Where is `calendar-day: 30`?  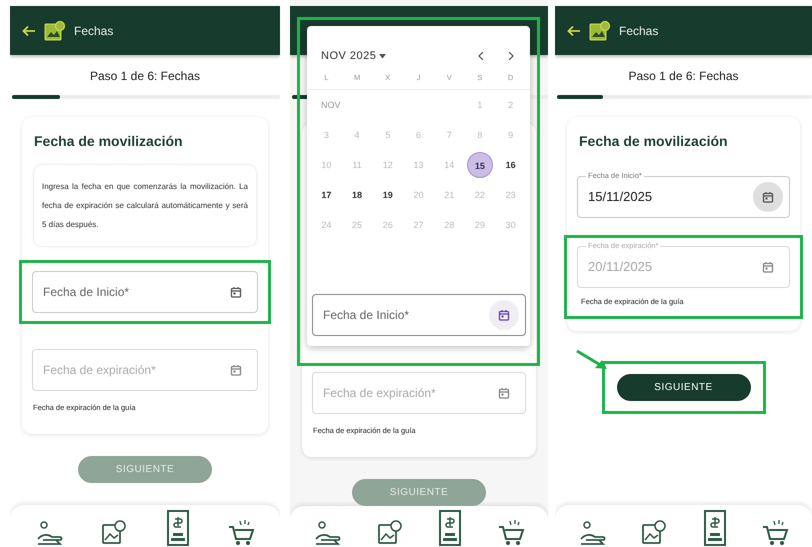
calendar-day: 30 is located at coordinates (511, 225).